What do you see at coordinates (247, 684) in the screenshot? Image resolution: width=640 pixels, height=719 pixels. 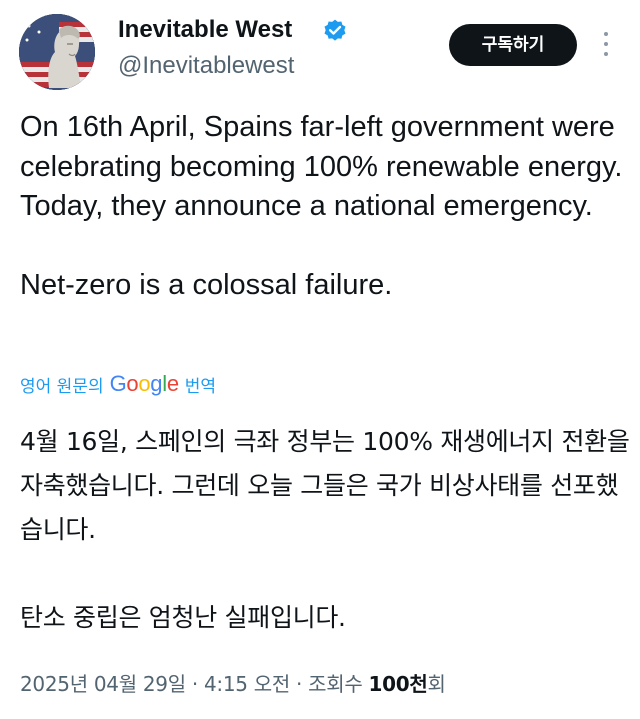 I see `post-time: 4:15 오전` at bounding box center [247, 684].